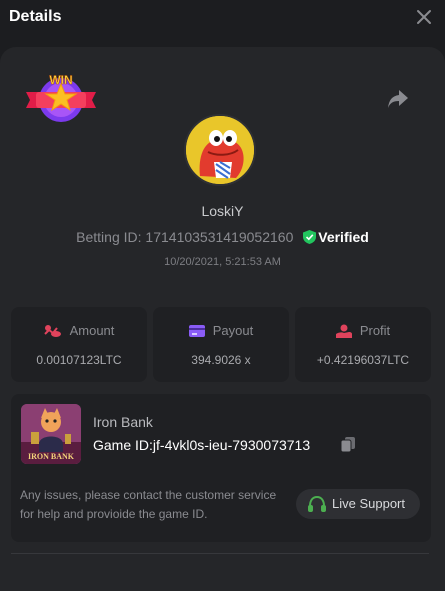 Image resolution: width=445 pixels, height=591 pixels. I want to click on divider, so click(220, 553).